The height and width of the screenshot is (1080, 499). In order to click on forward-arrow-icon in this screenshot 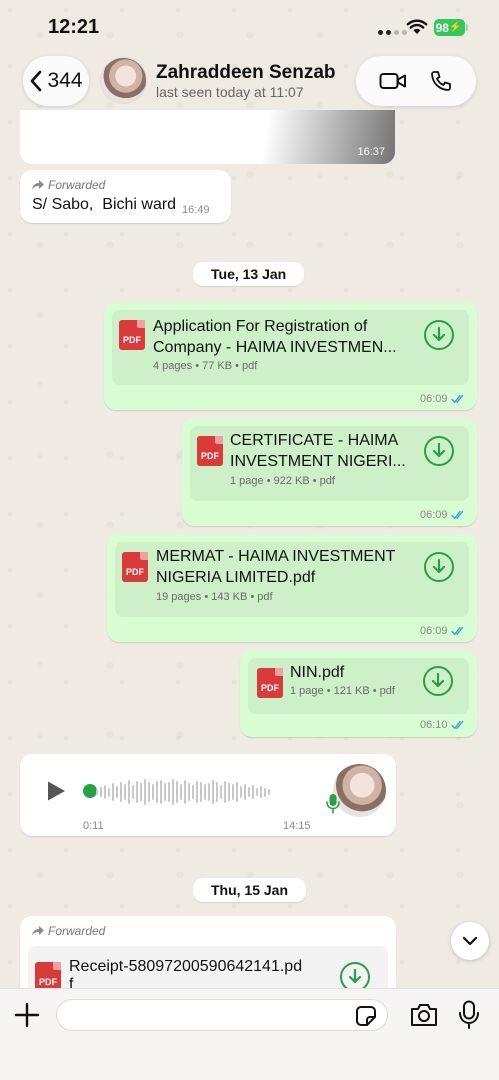, I will do `click(38, 185)`.